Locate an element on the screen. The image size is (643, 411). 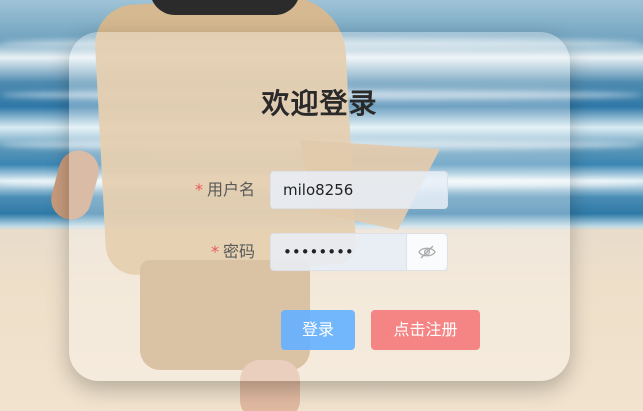
username-field-wrapper is located at coordinates (359, 190).